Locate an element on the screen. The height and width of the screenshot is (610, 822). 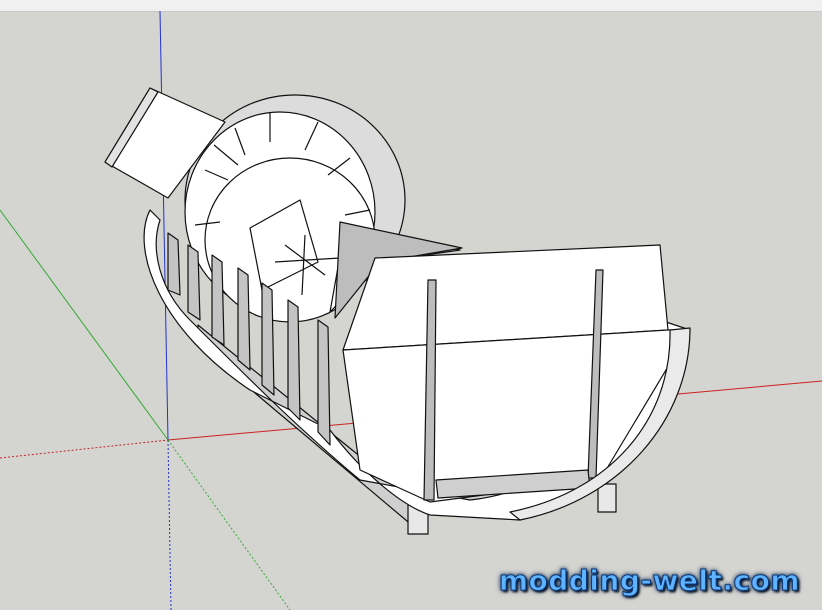
green-axis is located at coordinates (84, 325).